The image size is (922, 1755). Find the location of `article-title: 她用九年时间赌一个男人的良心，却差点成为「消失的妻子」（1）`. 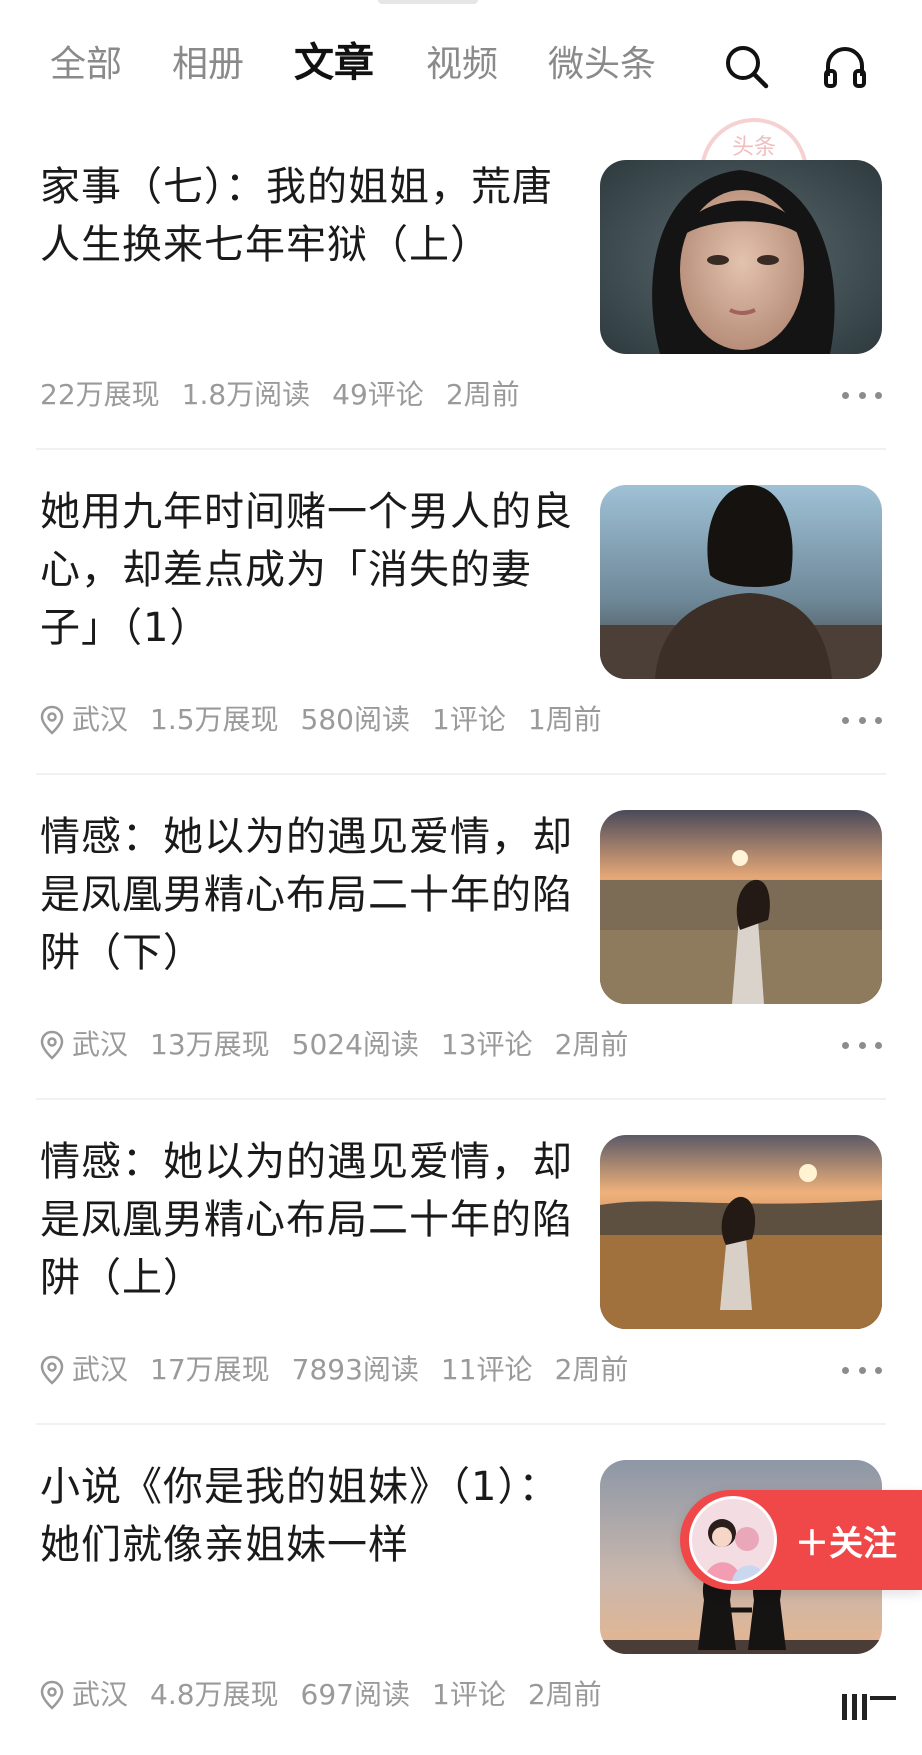

article-title: 她用九年时间赌一个男人的良心，却差点成为「消失的妻子」（1） is located at coordinates (310, 570).